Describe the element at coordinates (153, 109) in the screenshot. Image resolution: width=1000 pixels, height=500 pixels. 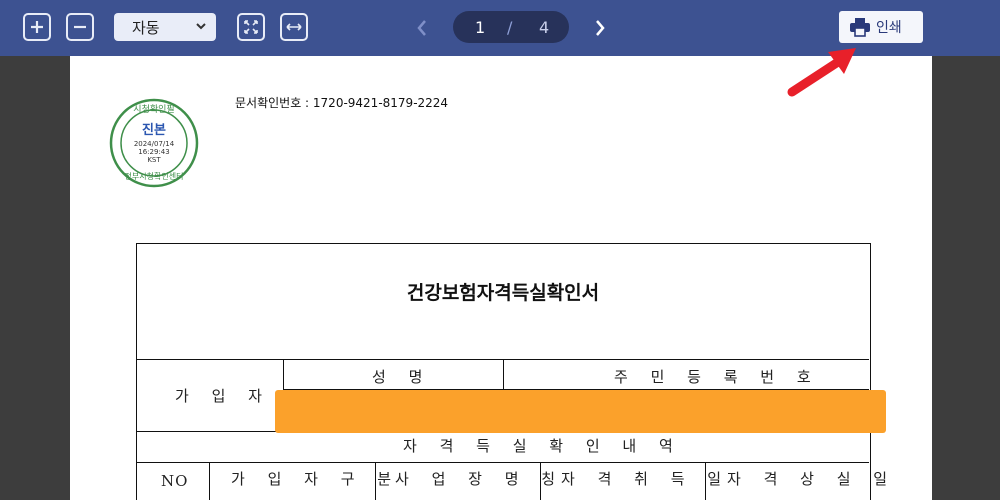
I see `stamp-top-text: 시청확인필` at that location.